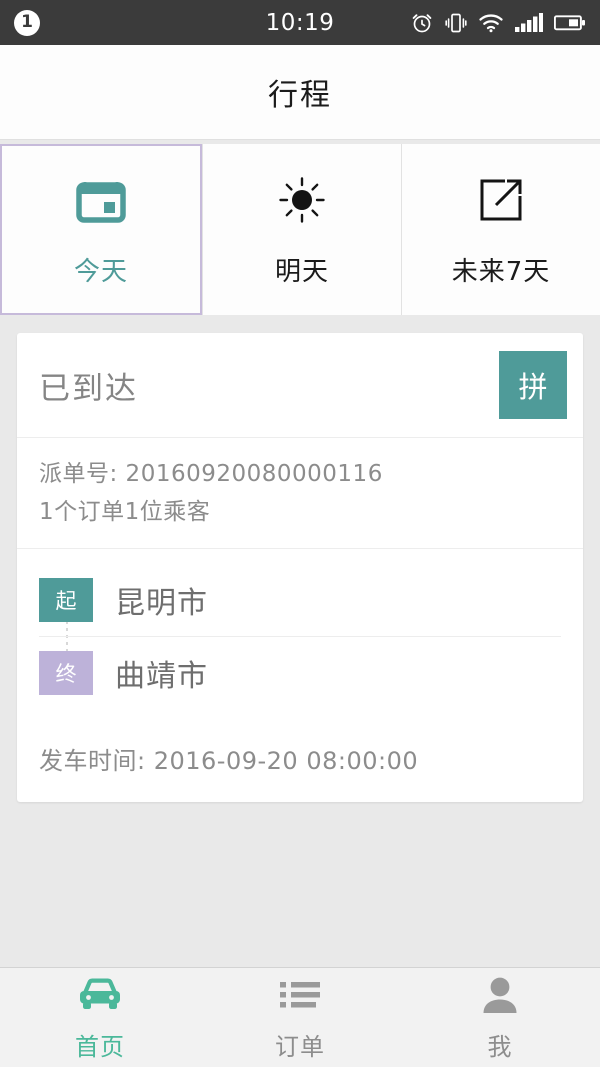 The width and height of the screenshot is (600, 1067). What do you see at coordinates (491, 23) in the screenshot?
I see `wifi-icon` at bounding box center [491, 23].